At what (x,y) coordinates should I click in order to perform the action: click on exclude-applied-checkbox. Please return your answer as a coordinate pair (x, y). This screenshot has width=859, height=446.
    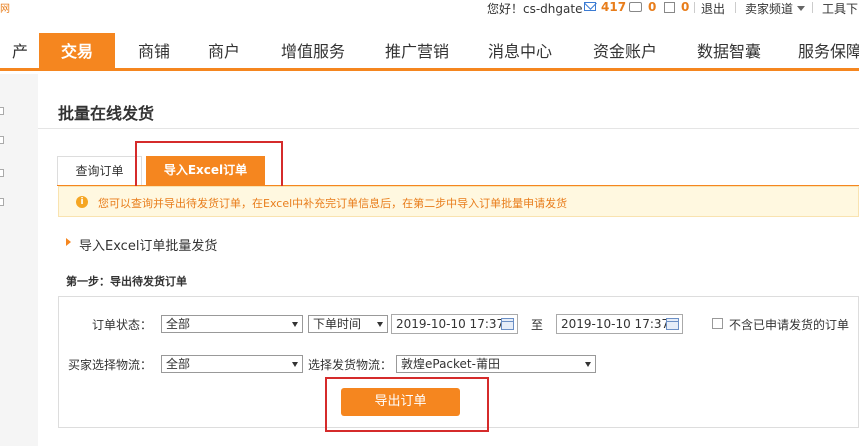
    Looking at the image, I should click on (717, 323).